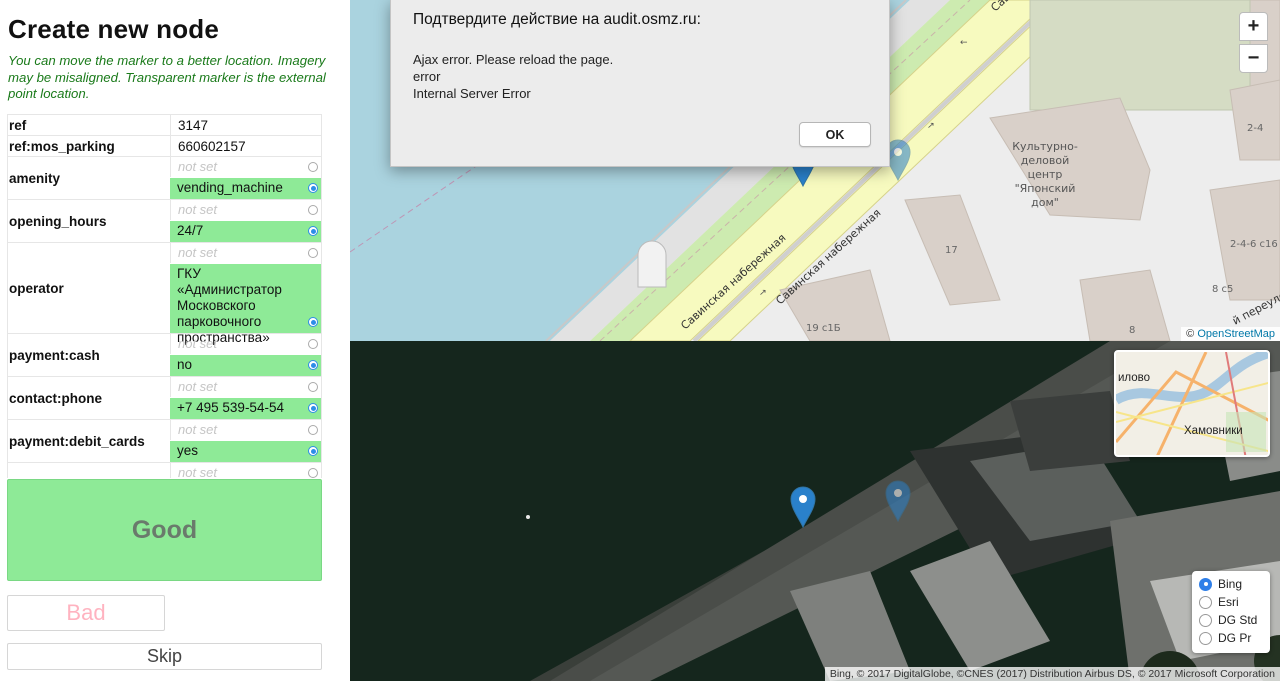  I want to click on layer-switcher: Bing Esri DG Std DG Pr, so click(1231, 612).